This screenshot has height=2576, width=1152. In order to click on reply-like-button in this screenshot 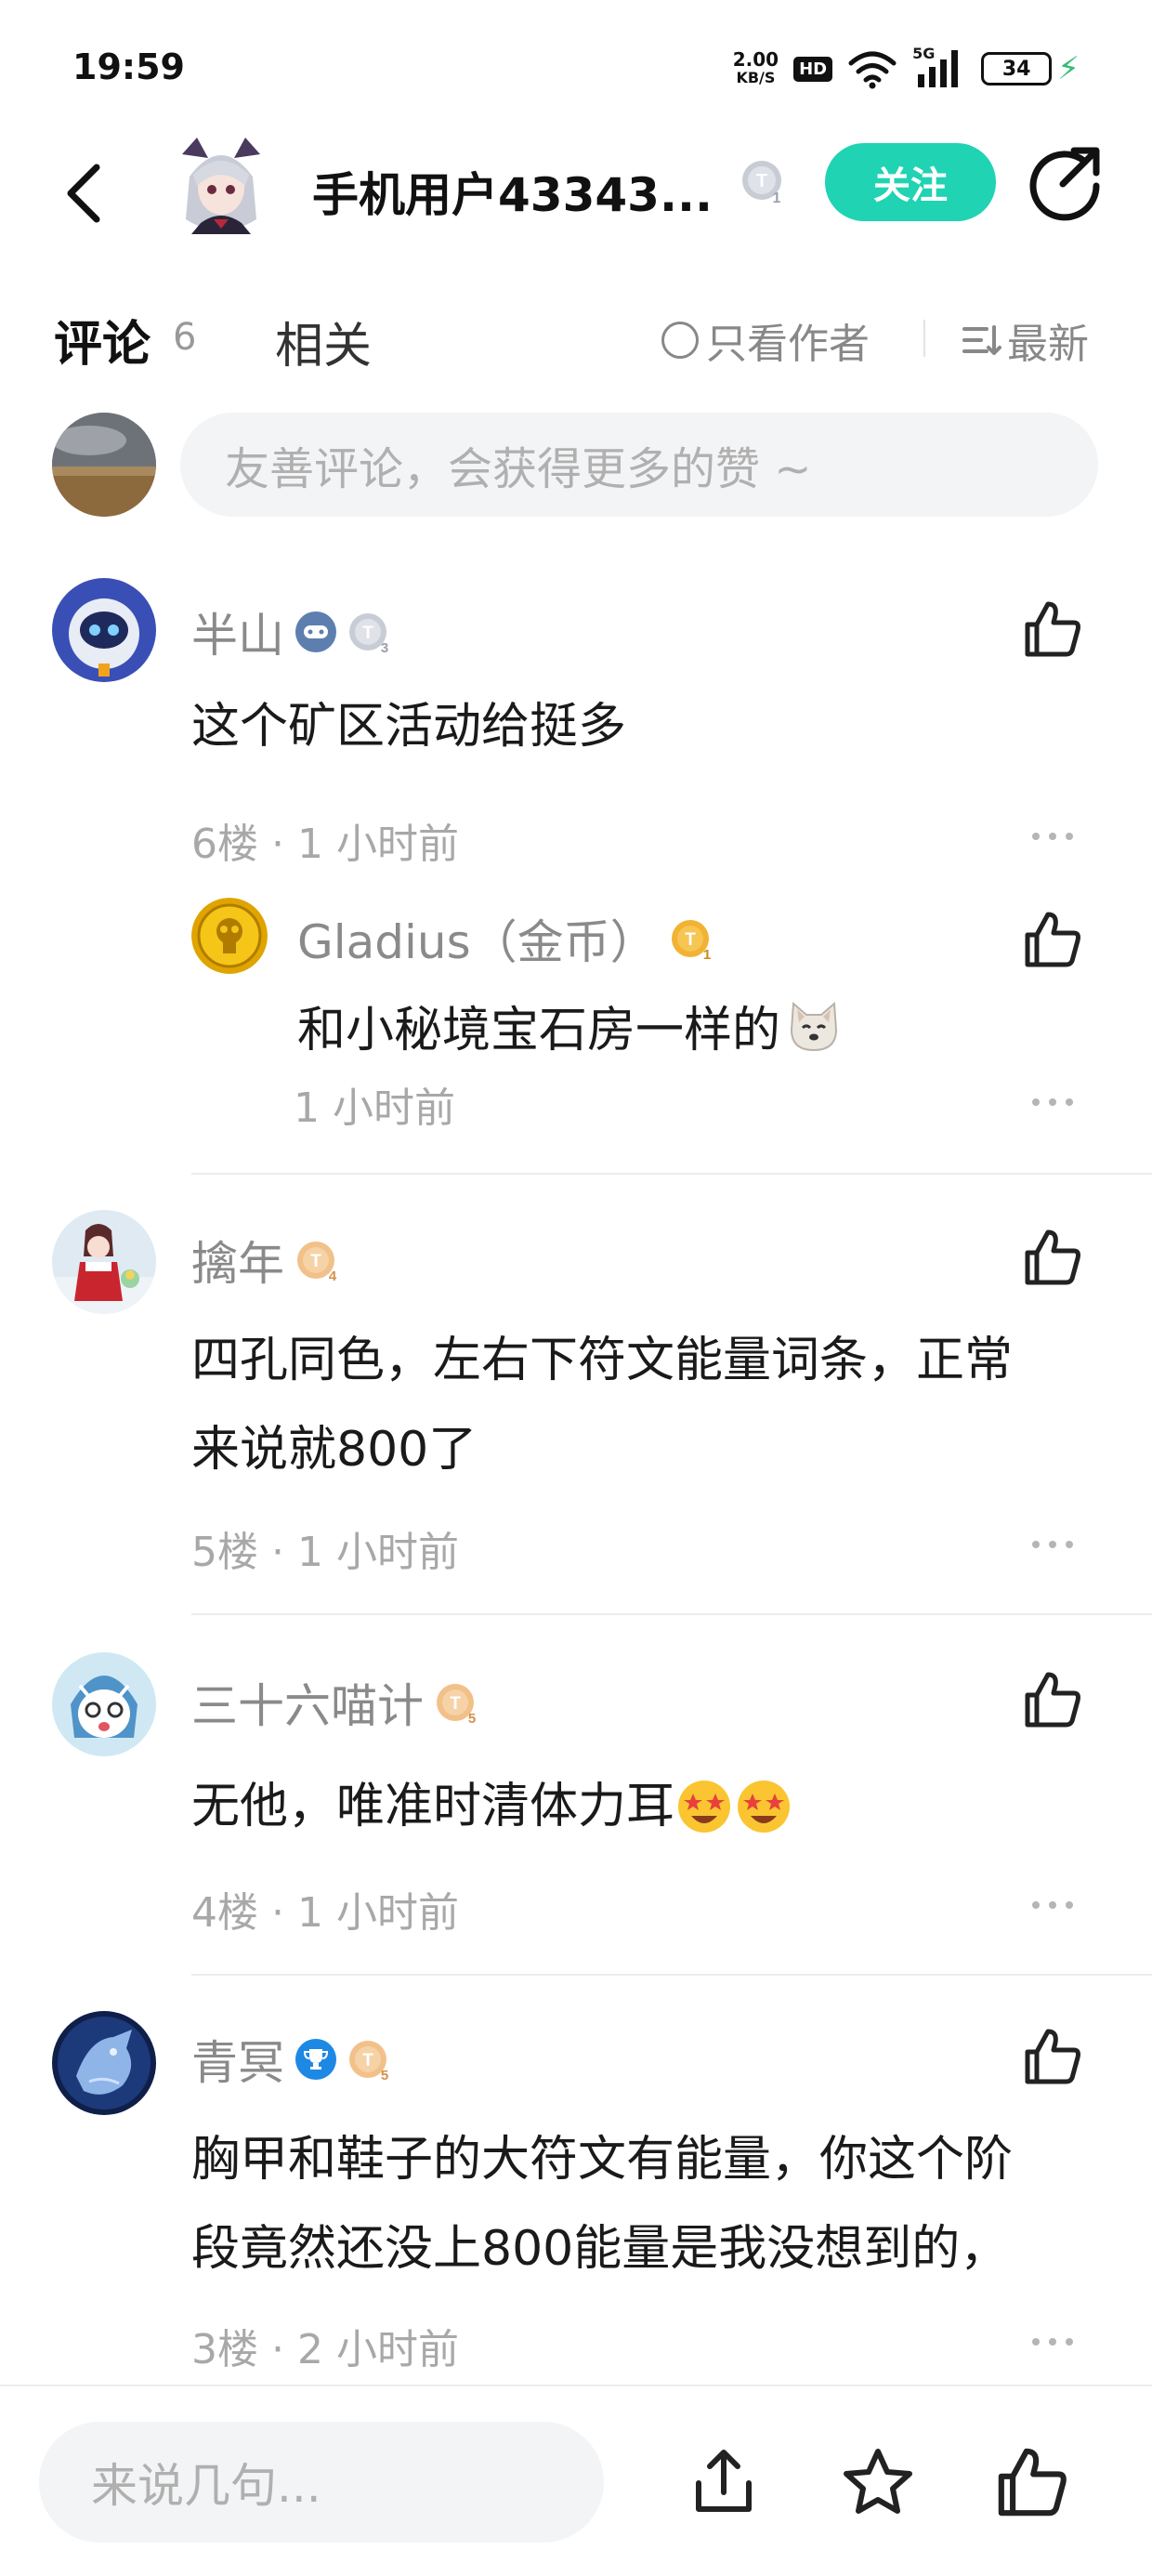, I will do `click(1052, 939)`.